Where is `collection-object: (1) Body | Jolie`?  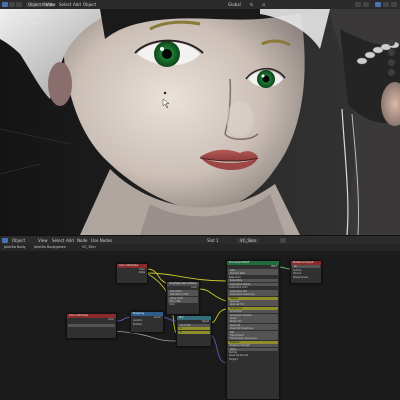 collection-object: (1) Body | Jolie is located at coordinates (21, 22).